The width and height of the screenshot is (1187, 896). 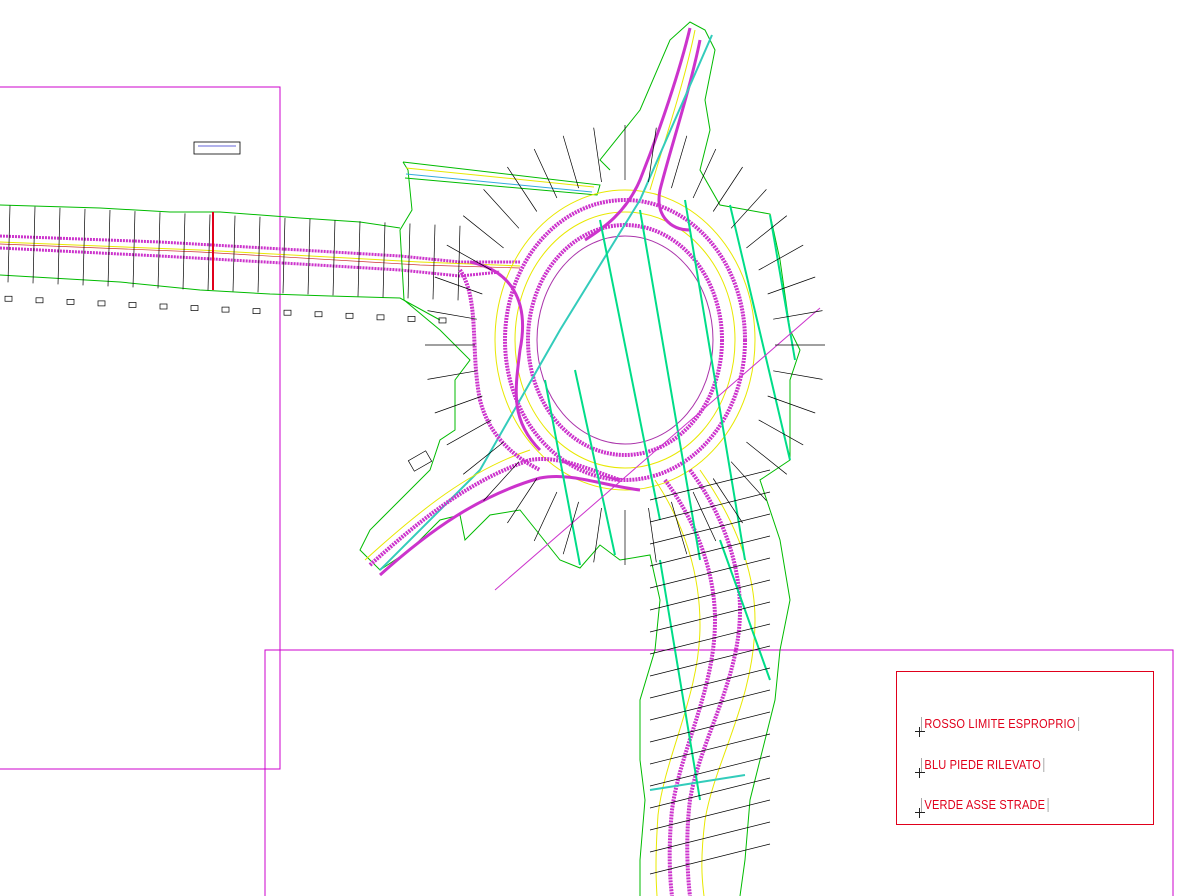 I want to click on legend-label: ROSSO LIMITE ESPROPRIO, so click(x=1000, y=724).